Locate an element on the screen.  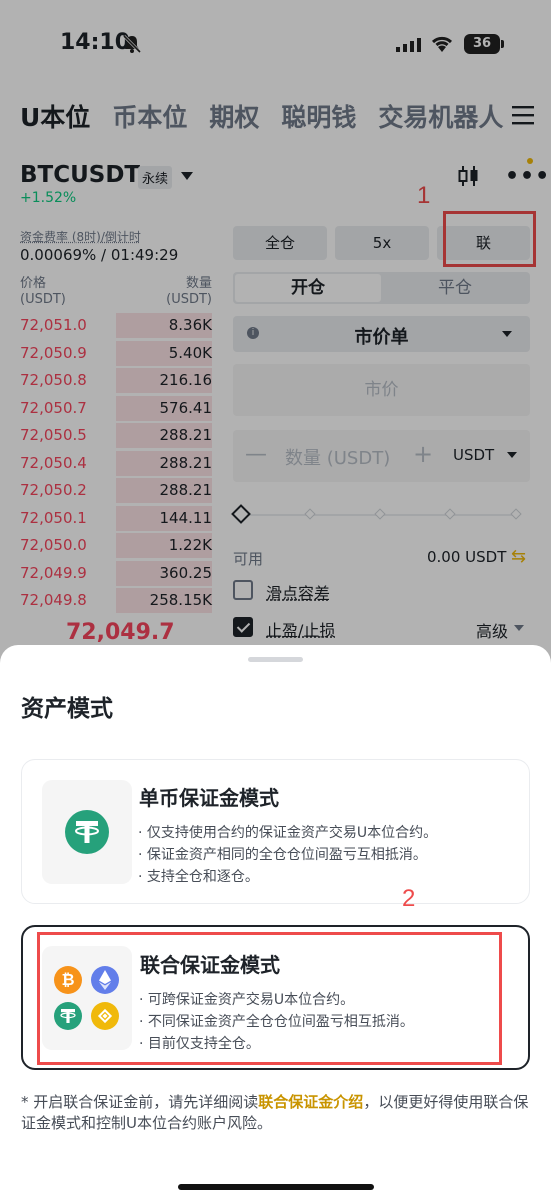
highlight-box-multi-asset is located at coordinates (269, 998).